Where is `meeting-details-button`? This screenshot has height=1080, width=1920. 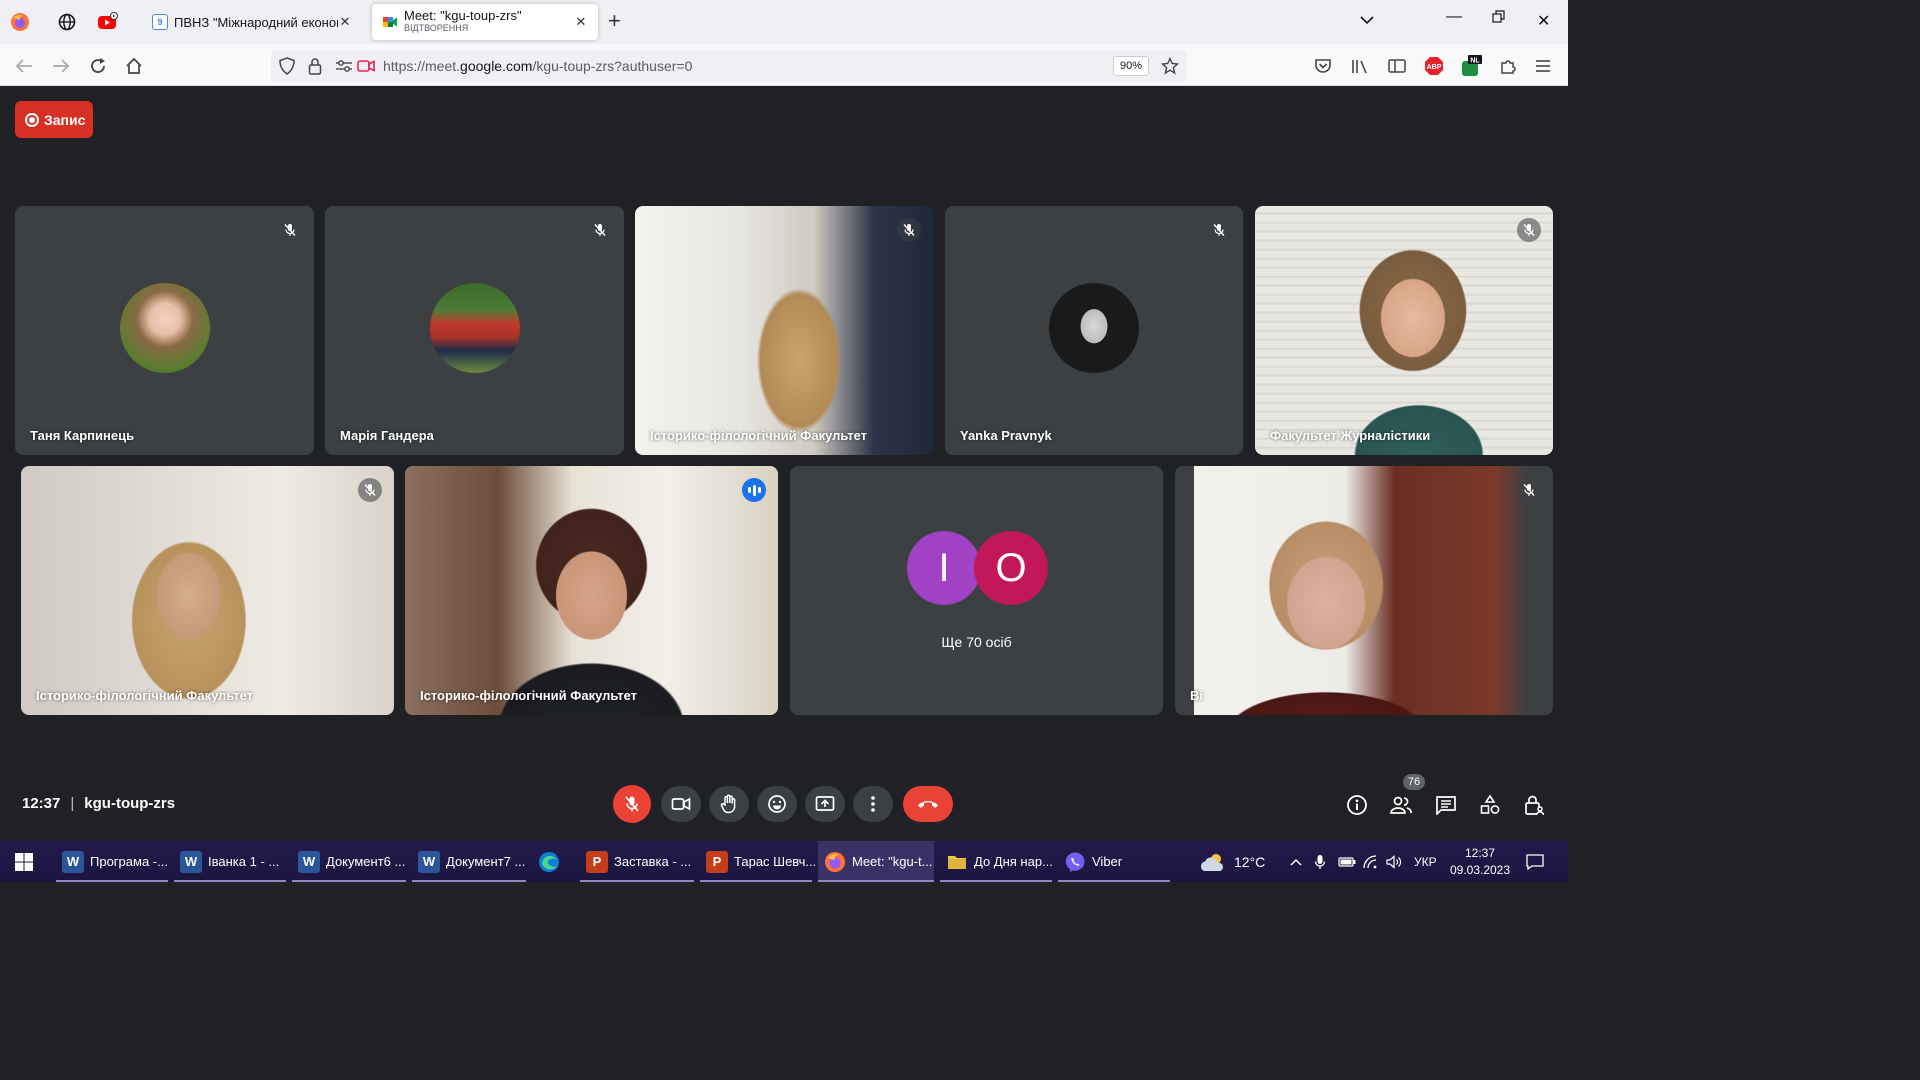
meeting-details-button is located at coordinates (1357, 805).